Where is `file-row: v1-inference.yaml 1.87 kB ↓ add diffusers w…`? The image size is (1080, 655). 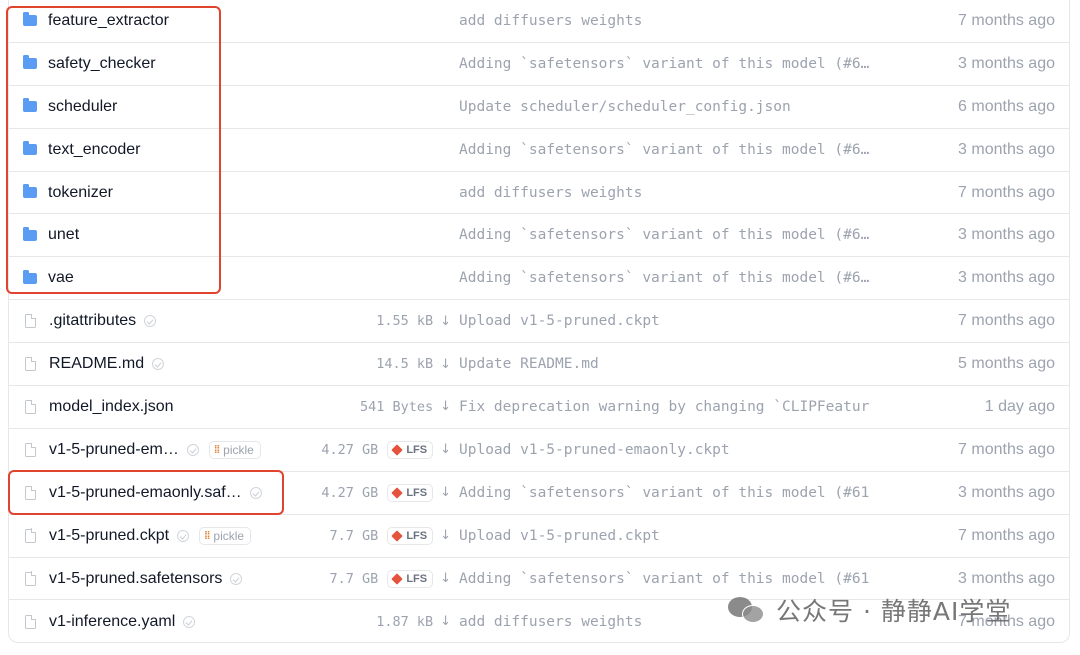
file-row: v1-inference.yaml 1.87 kB ↓ add diffusers w… is located at coordinates (539, 621).